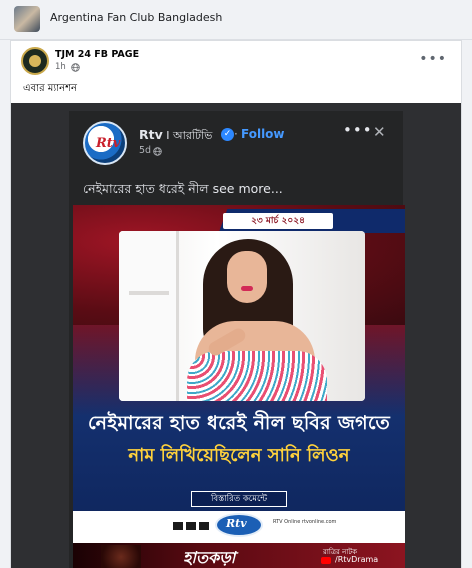  Describe the element at coordinates (145, 150) in the screenshot. I see `shared-post-timestamp: 5d` at that location.